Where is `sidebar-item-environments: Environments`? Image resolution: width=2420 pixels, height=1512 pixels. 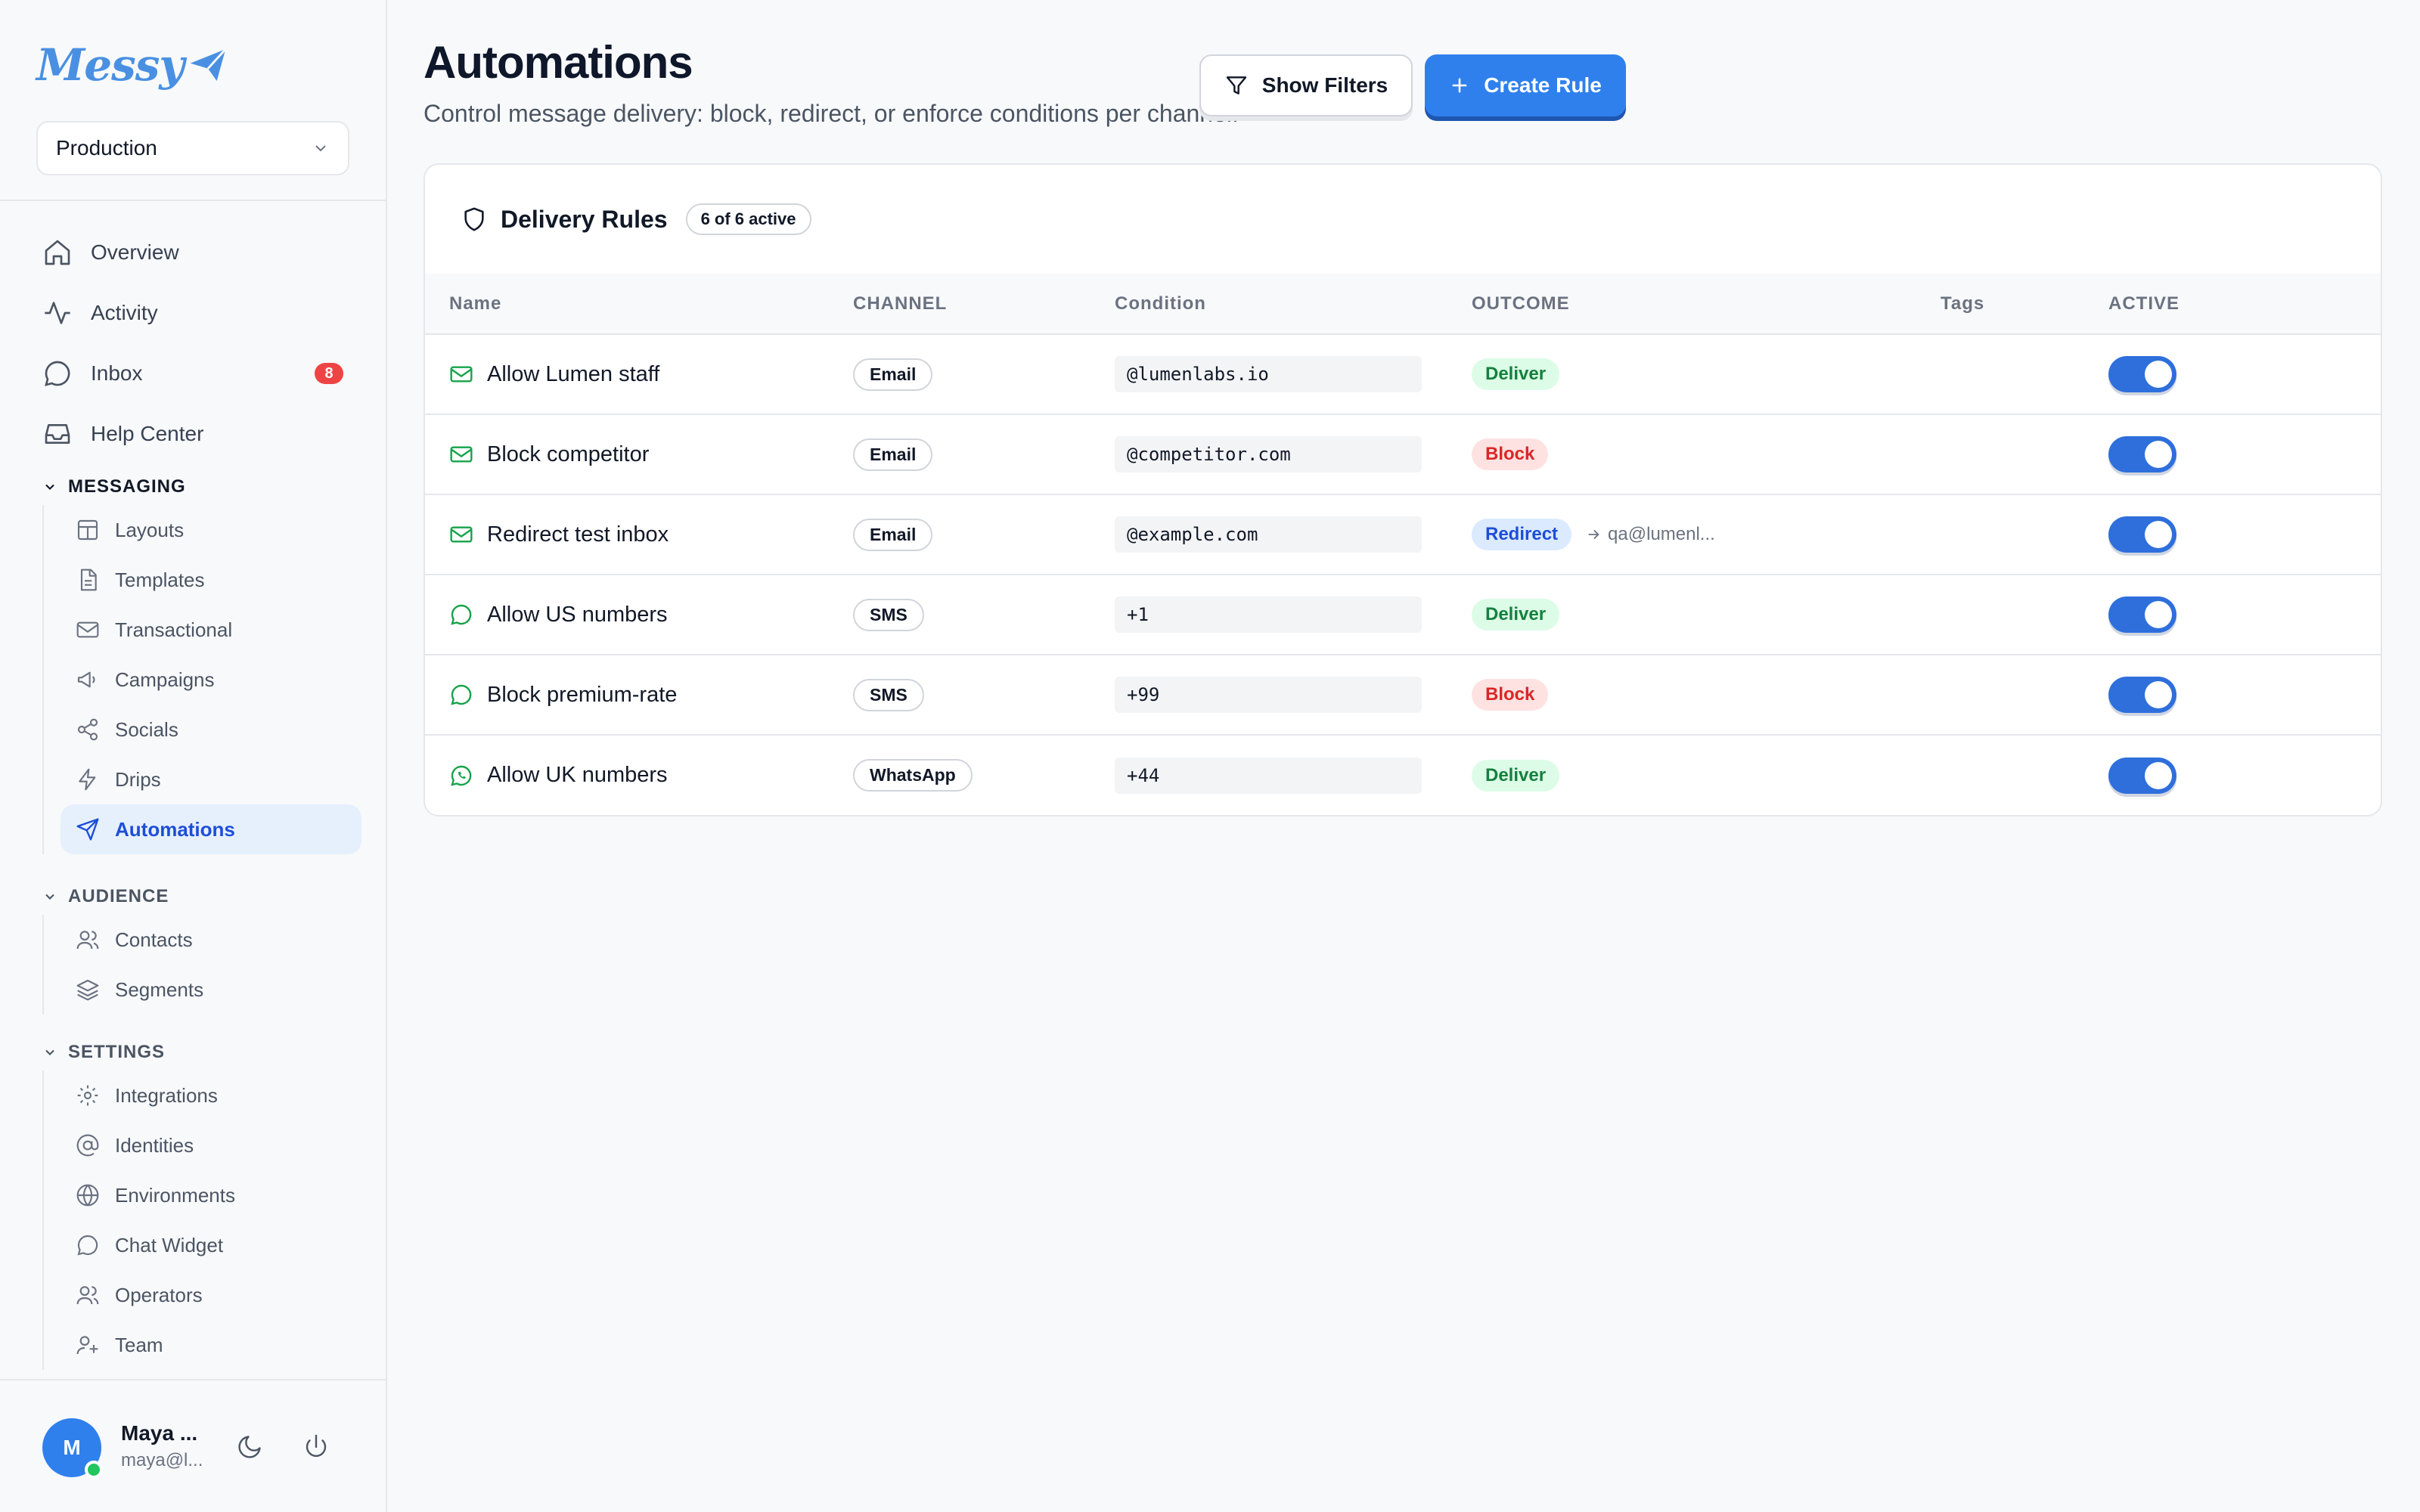
sidebar-item-environments: Environments is located at coordinates (211, 1195).